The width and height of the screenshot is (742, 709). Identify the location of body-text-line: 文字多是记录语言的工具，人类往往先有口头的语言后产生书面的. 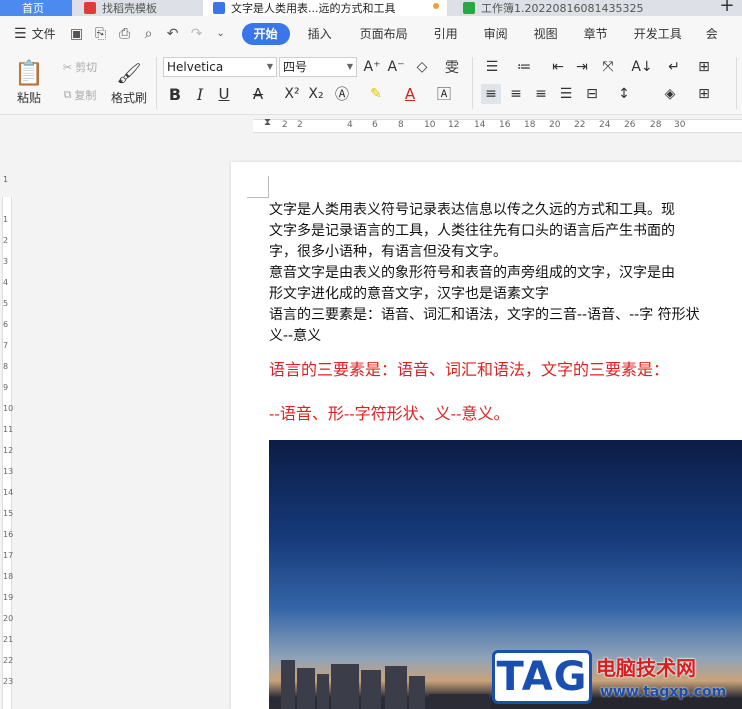
(505, 231).